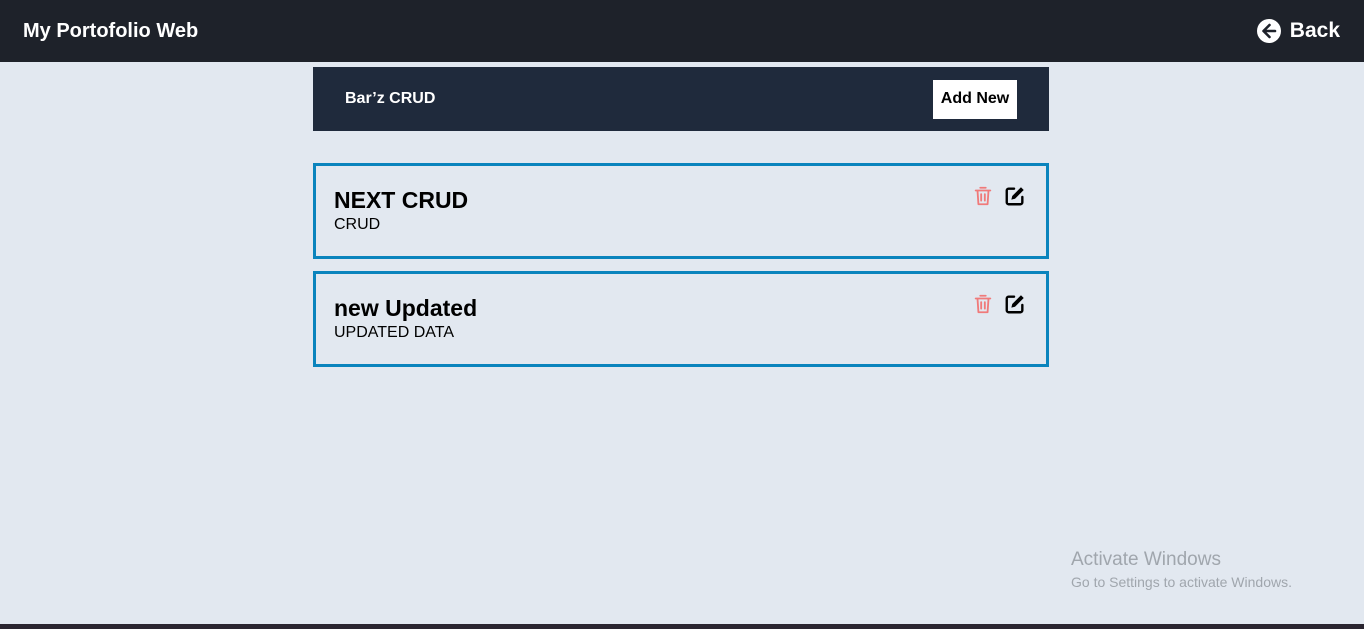 The height and width of the screenshot is (629, 1364). Describe the element at coordinates (390, 98) in the screenshot. I see `crud-title: Bar’z CRUD` at that location.